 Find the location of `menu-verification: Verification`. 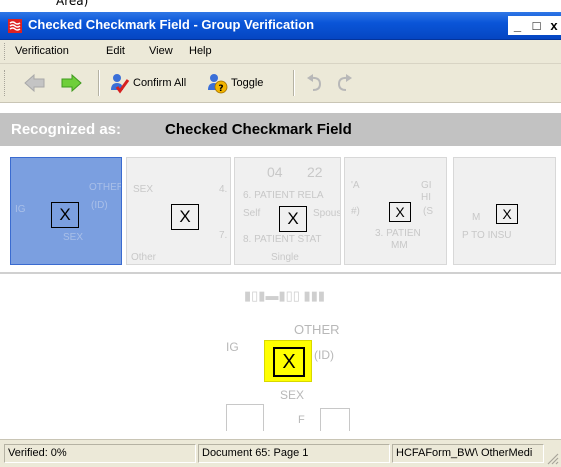

menu-verification: Verification is located at coordinates (42, 51).